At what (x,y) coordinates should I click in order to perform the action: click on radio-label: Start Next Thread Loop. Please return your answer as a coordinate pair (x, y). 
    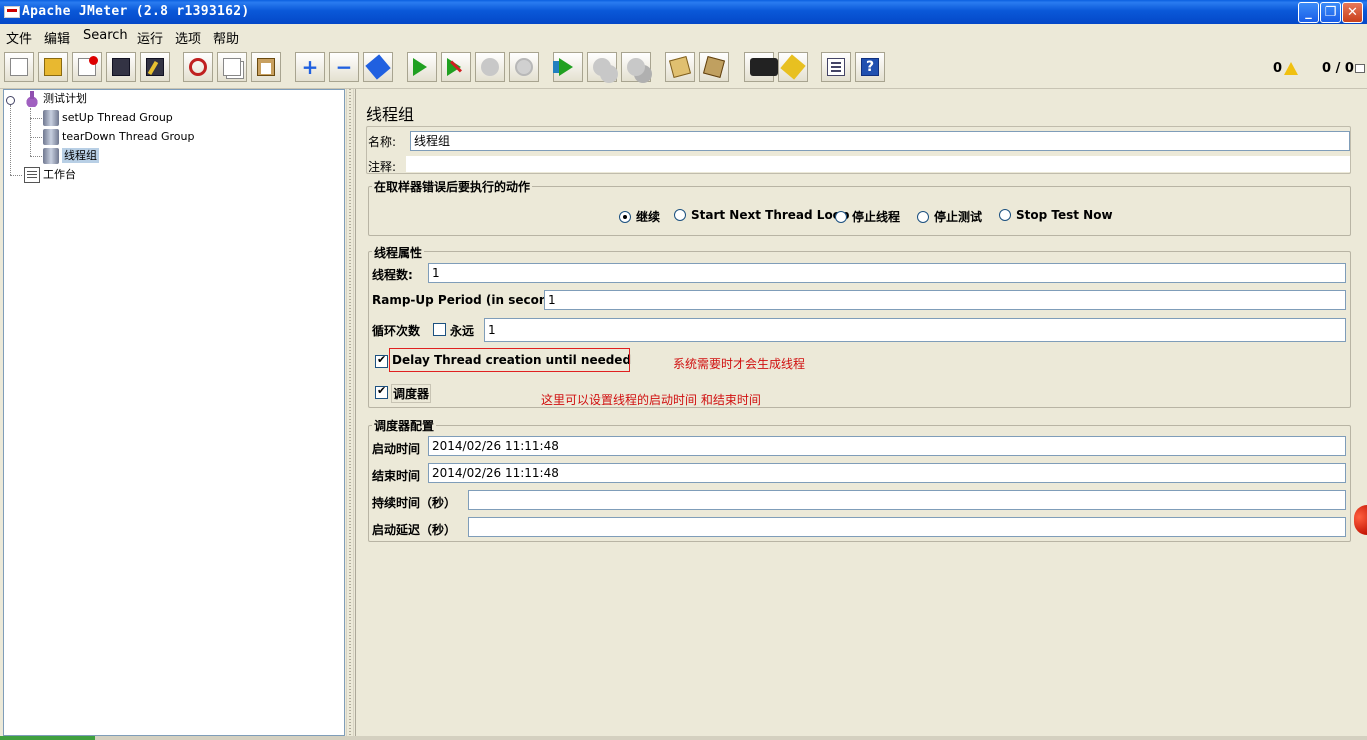
    Looking at the image, I should click on (770, 215).